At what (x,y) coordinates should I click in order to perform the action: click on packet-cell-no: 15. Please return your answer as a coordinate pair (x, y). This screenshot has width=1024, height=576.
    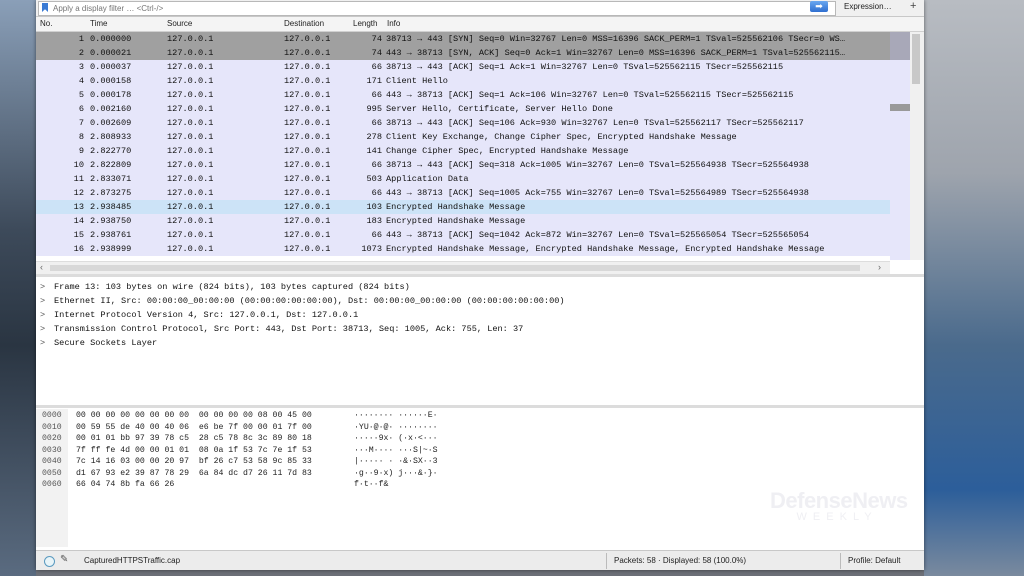
    Looking at the image, I should click on (78, 235).